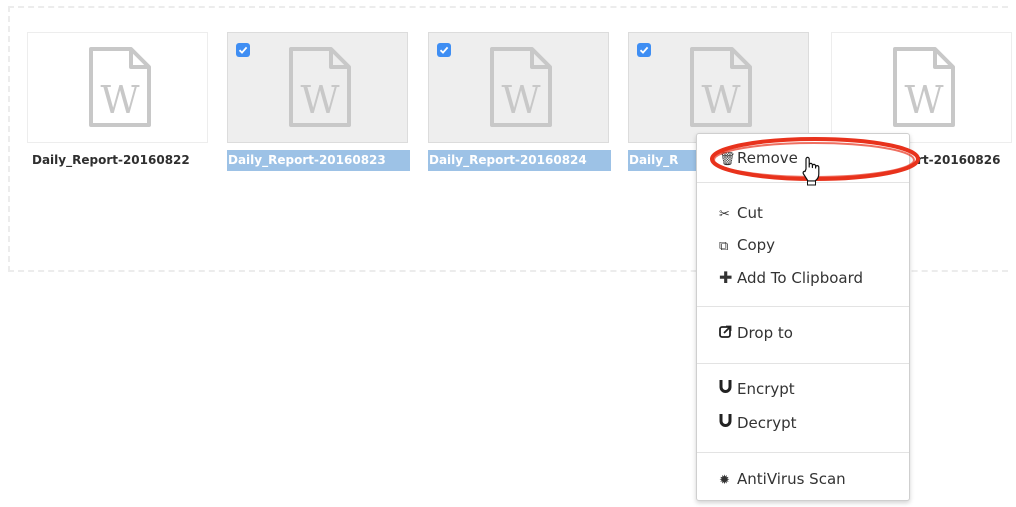 The image size is (1016, 507). What do you see at coordinates (724, 246) in the screenshot?
I see `copy-icon: ⧉` at bounding box center [724, 246].